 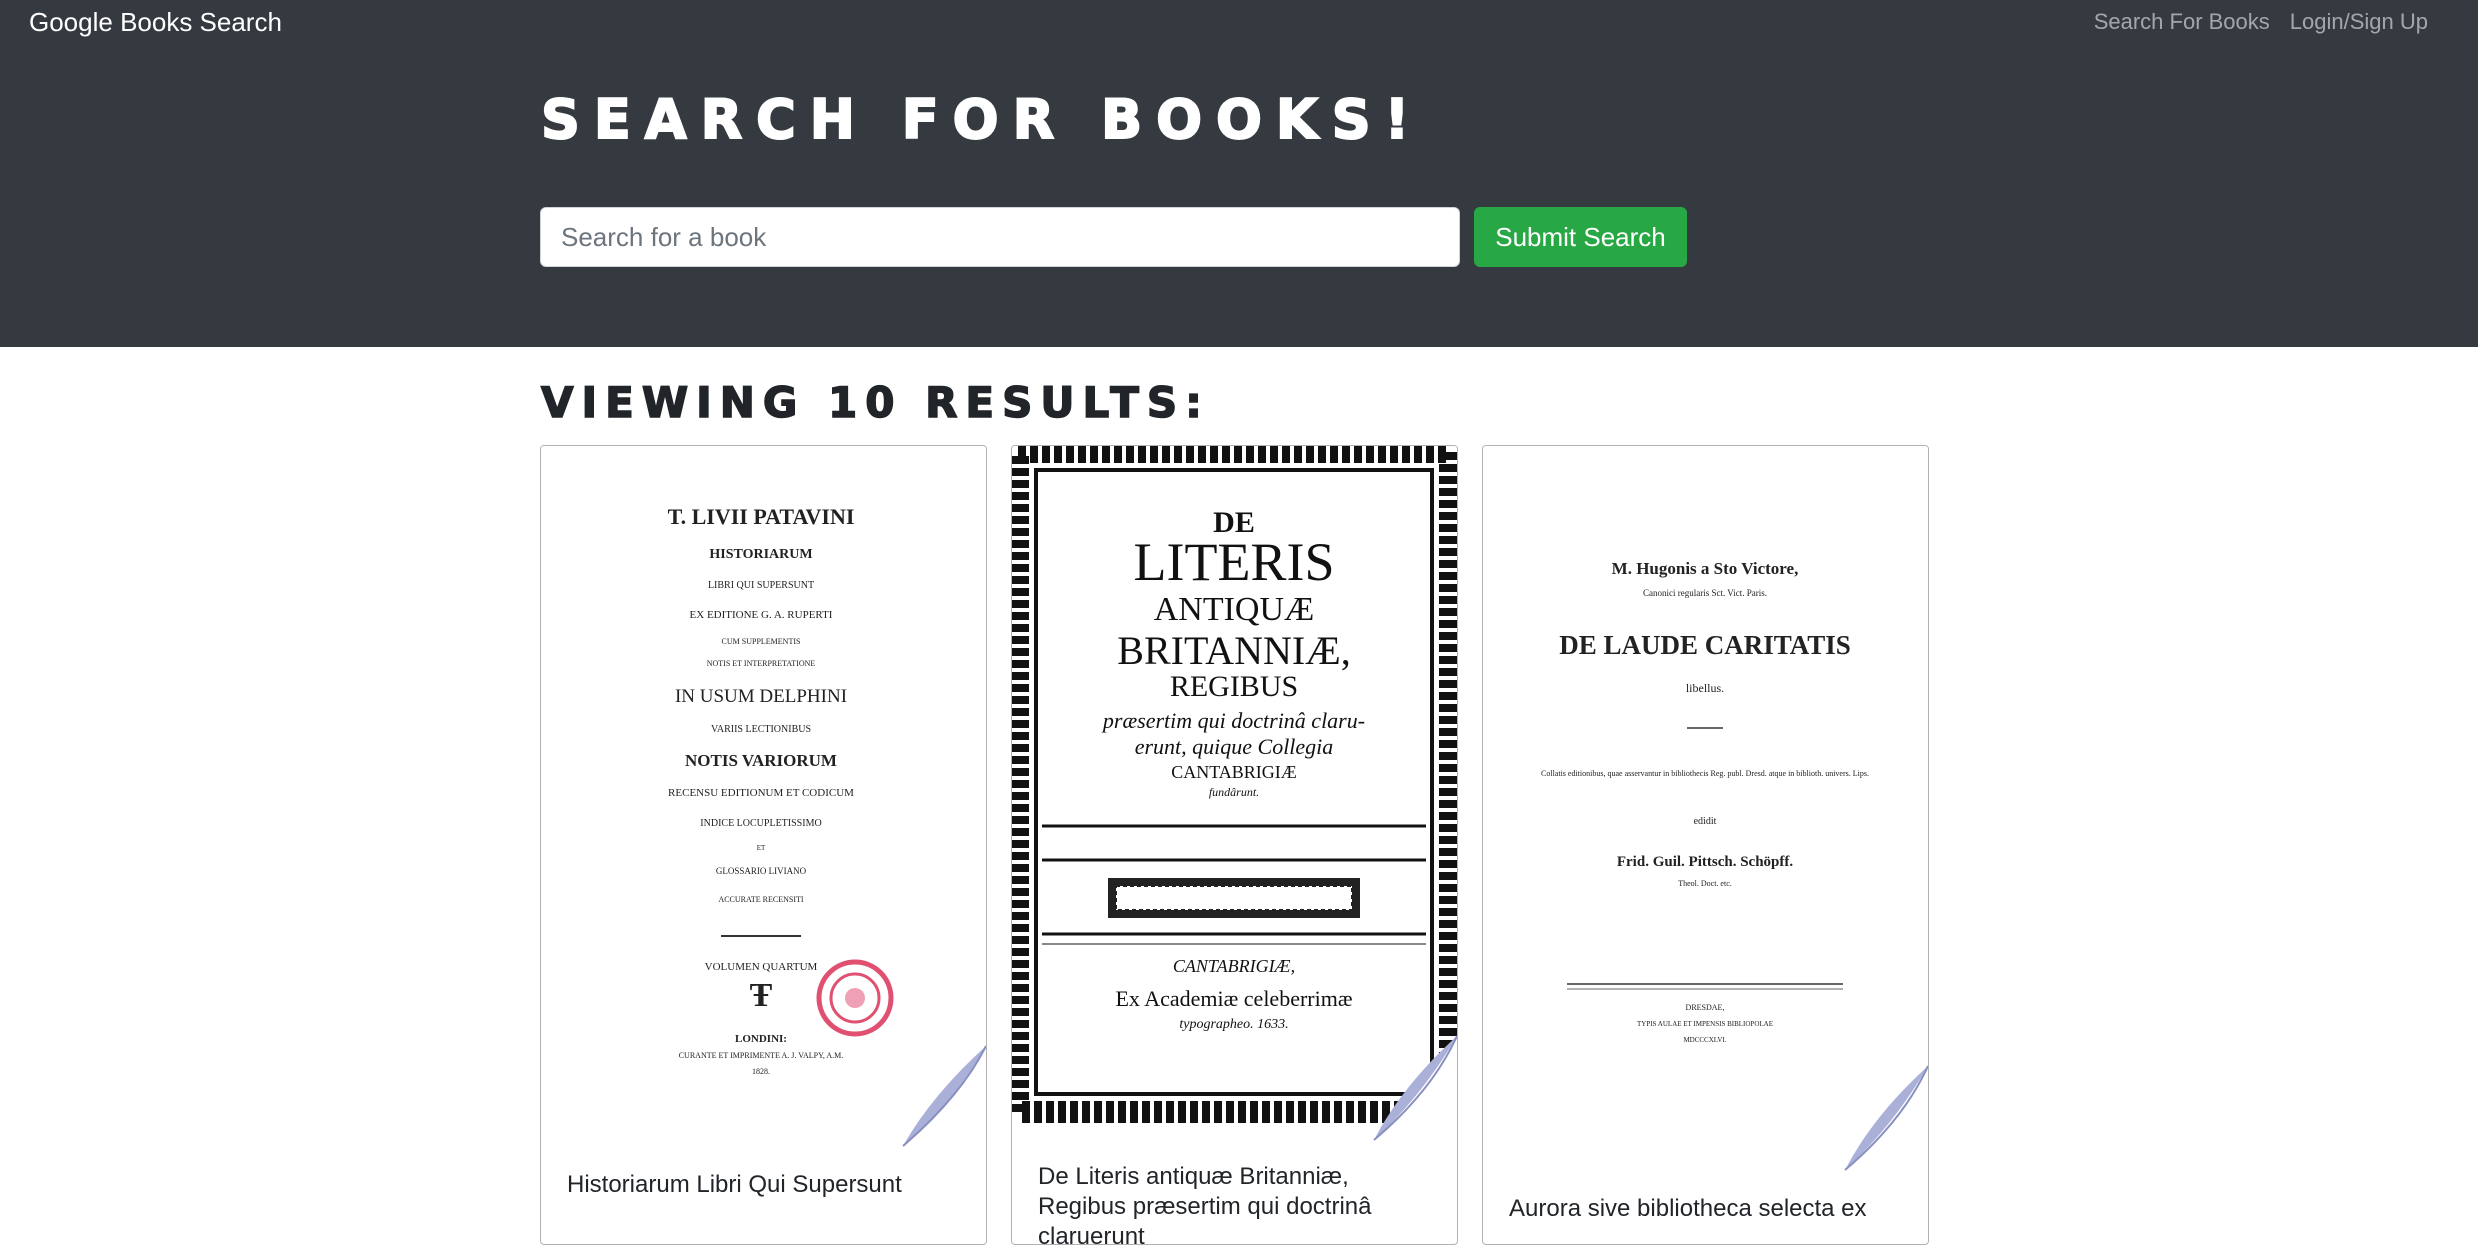 What do you see at coordinates (761, 696) in the screenshot?
I see `cover-text: IN USUM DELPHINI` at bounding box center [761, 696].